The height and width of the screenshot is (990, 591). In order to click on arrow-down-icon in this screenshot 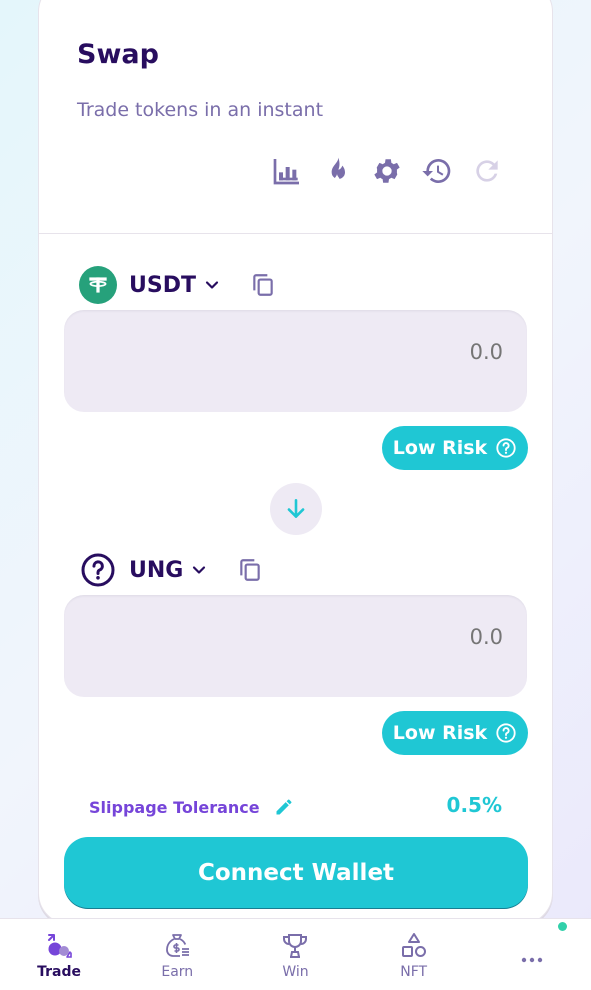, I will do `click(296, 508)`.